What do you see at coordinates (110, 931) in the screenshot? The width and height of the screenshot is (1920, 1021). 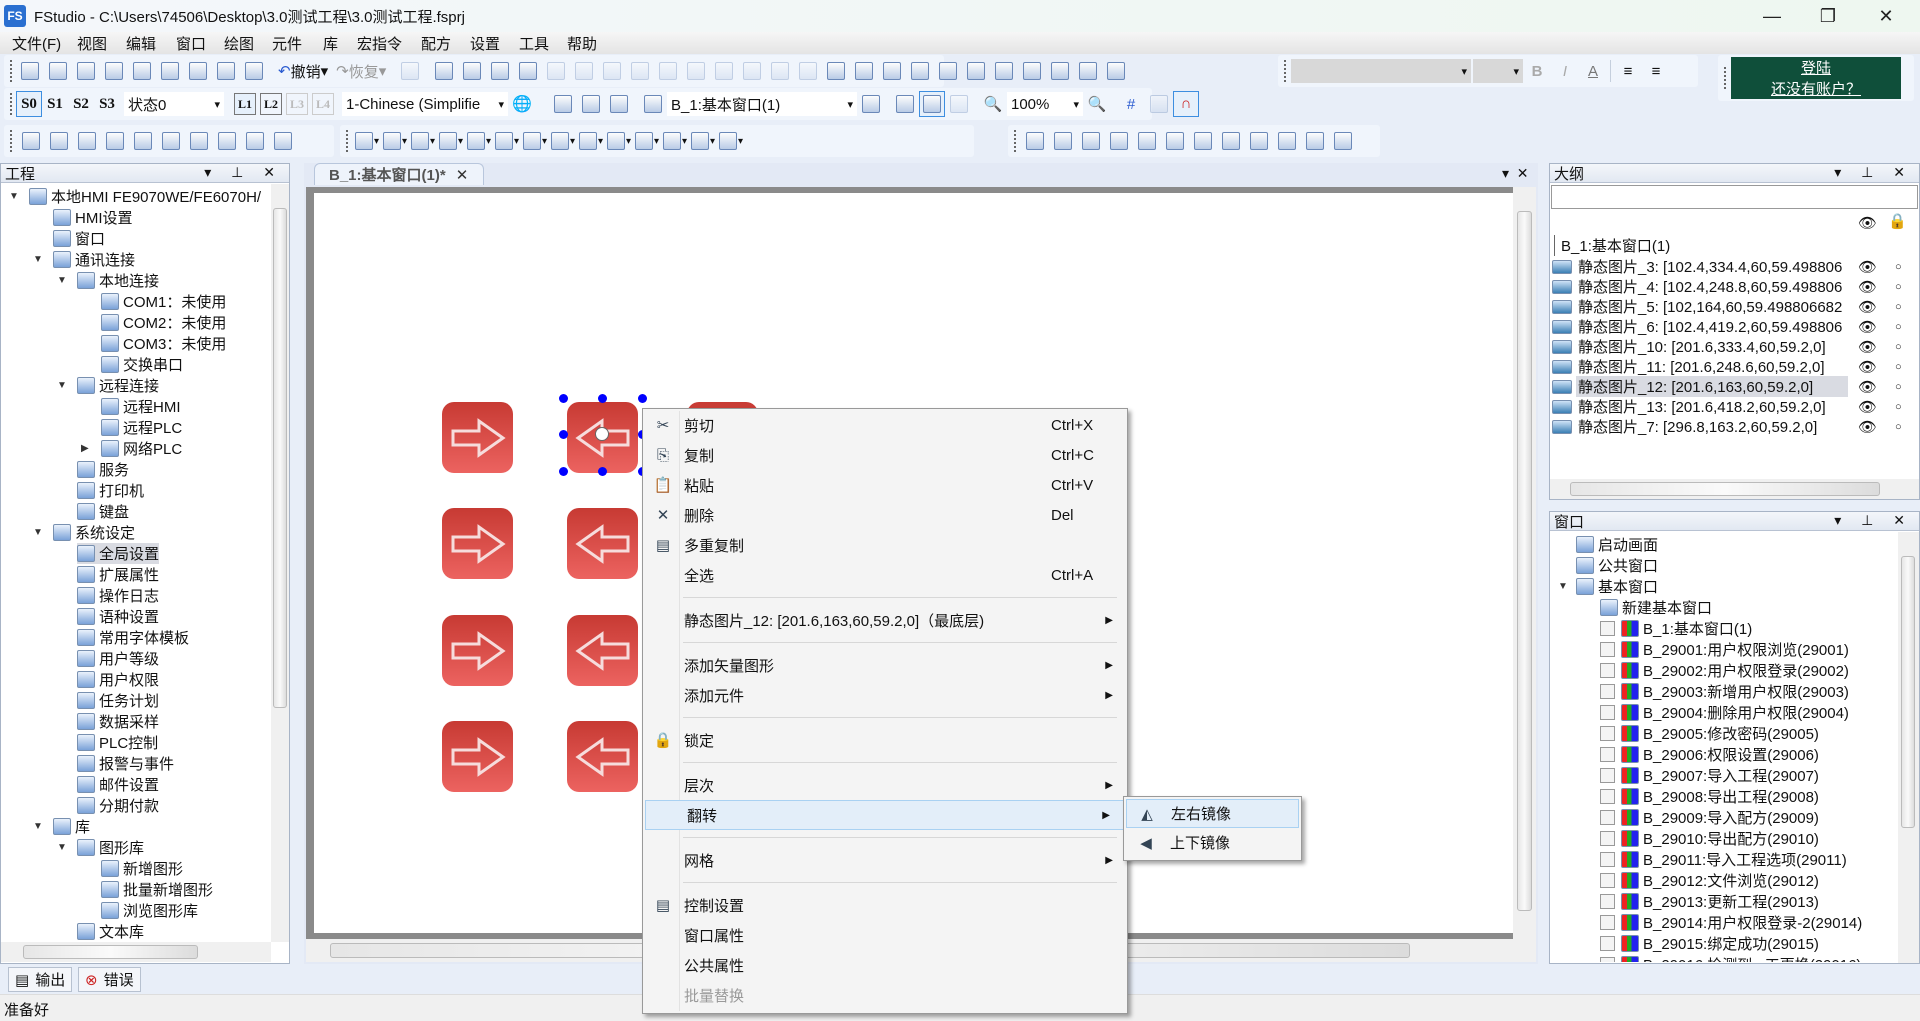 I see `tree-item: 文本库` at bounding box center [110, 931].